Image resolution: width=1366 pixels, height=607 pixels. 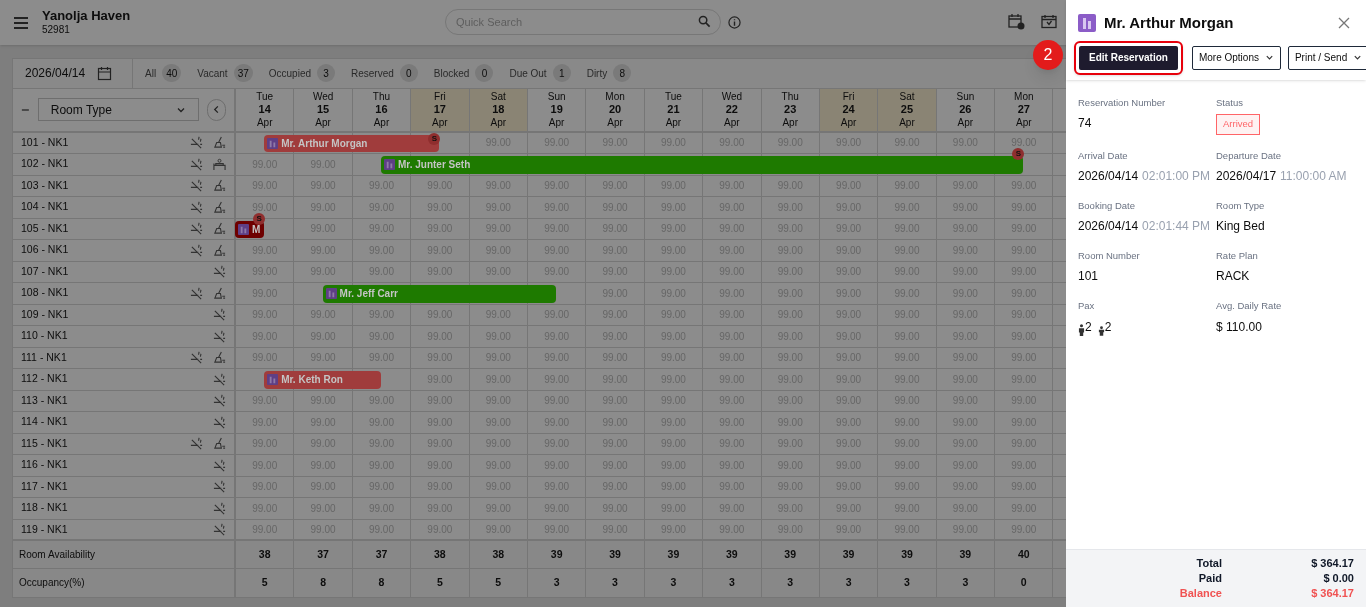 What do you see at coordinates (117, 465) in the screenshot?
I see `room-label: 116 - NK1` at bounding box center [117, 465].